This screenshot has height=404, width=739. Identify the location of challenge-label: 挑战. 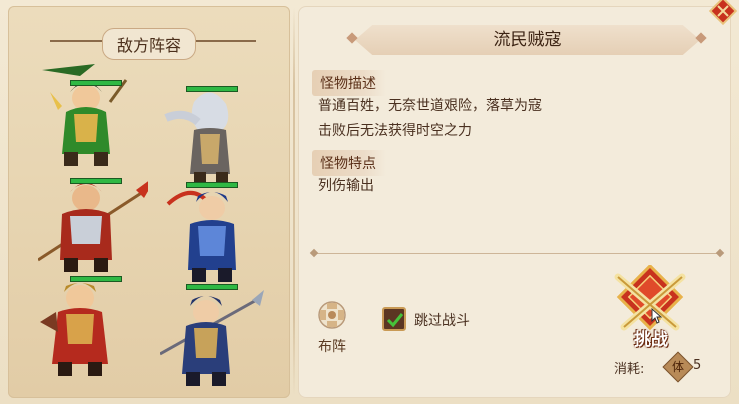
(651, 340).